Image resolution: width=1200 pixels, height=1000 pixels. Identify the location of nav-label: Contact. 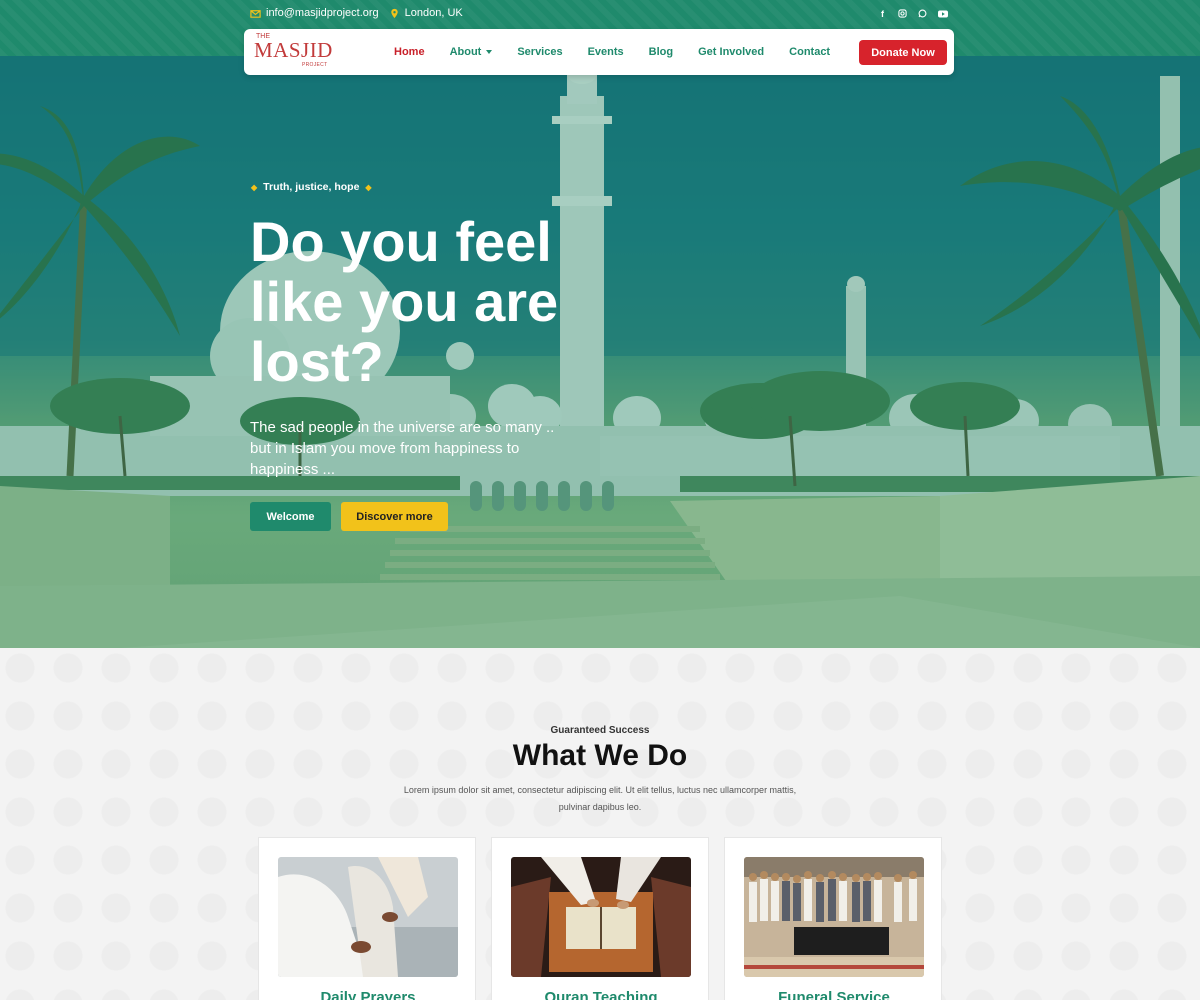
(810, 52).